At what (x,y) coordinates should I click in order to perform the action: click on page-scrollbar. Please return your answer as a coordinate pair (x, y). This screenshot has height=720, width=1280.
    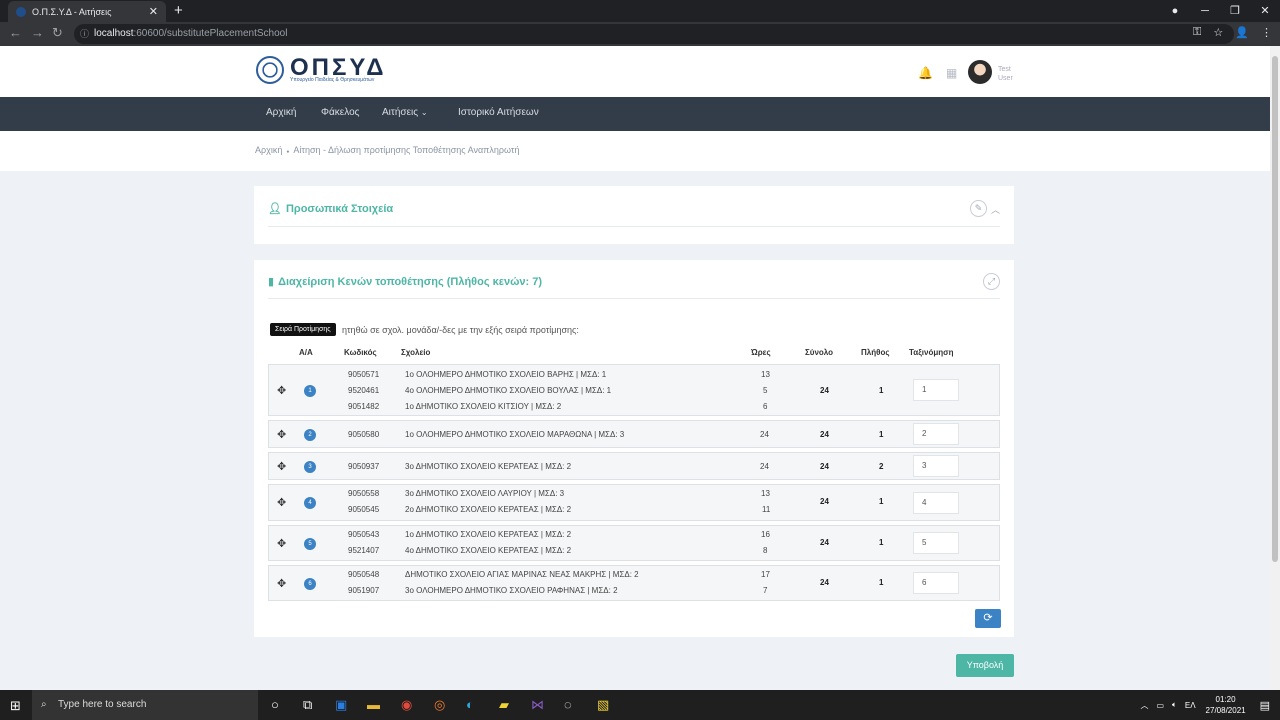
    Looking at the image, I should click on (1275, 368).